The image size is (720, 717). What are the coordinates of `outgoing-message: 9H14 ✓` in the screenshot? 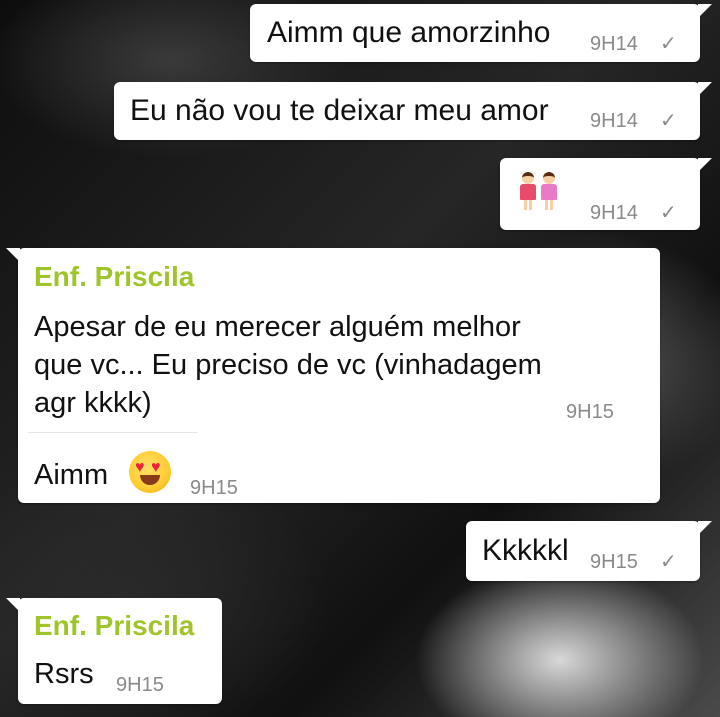 It's located at (606, 194).